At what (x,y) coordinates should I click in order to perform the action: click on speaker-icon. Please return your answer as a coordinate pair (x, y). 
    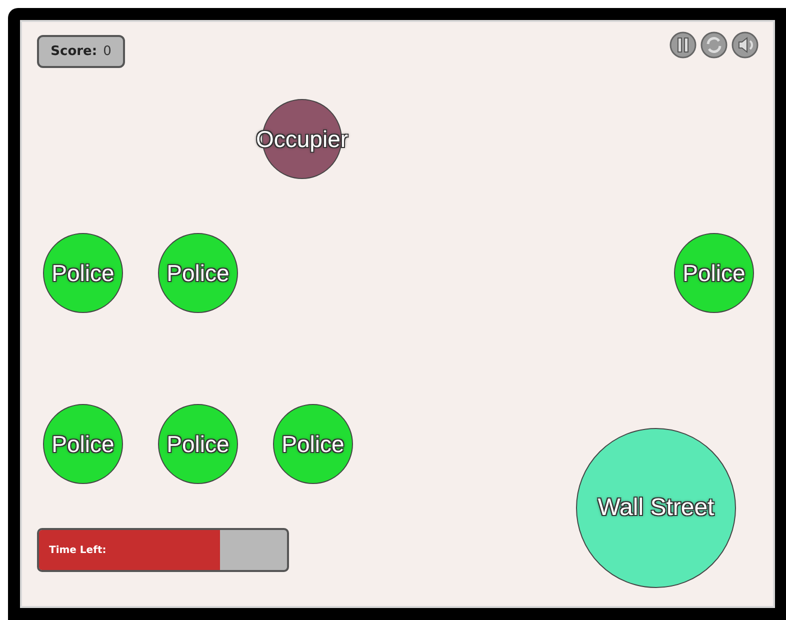
    Looking at the image, I should click on (745, 45).